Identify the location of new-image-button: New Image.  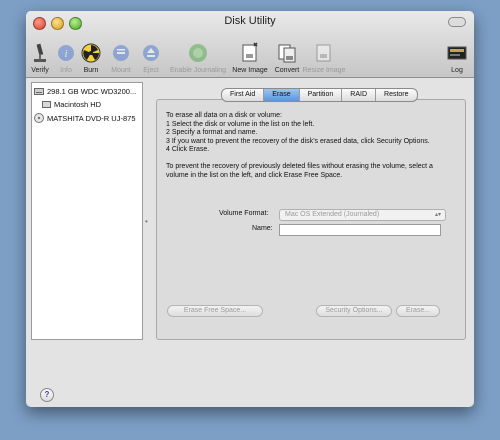
(250, 53).